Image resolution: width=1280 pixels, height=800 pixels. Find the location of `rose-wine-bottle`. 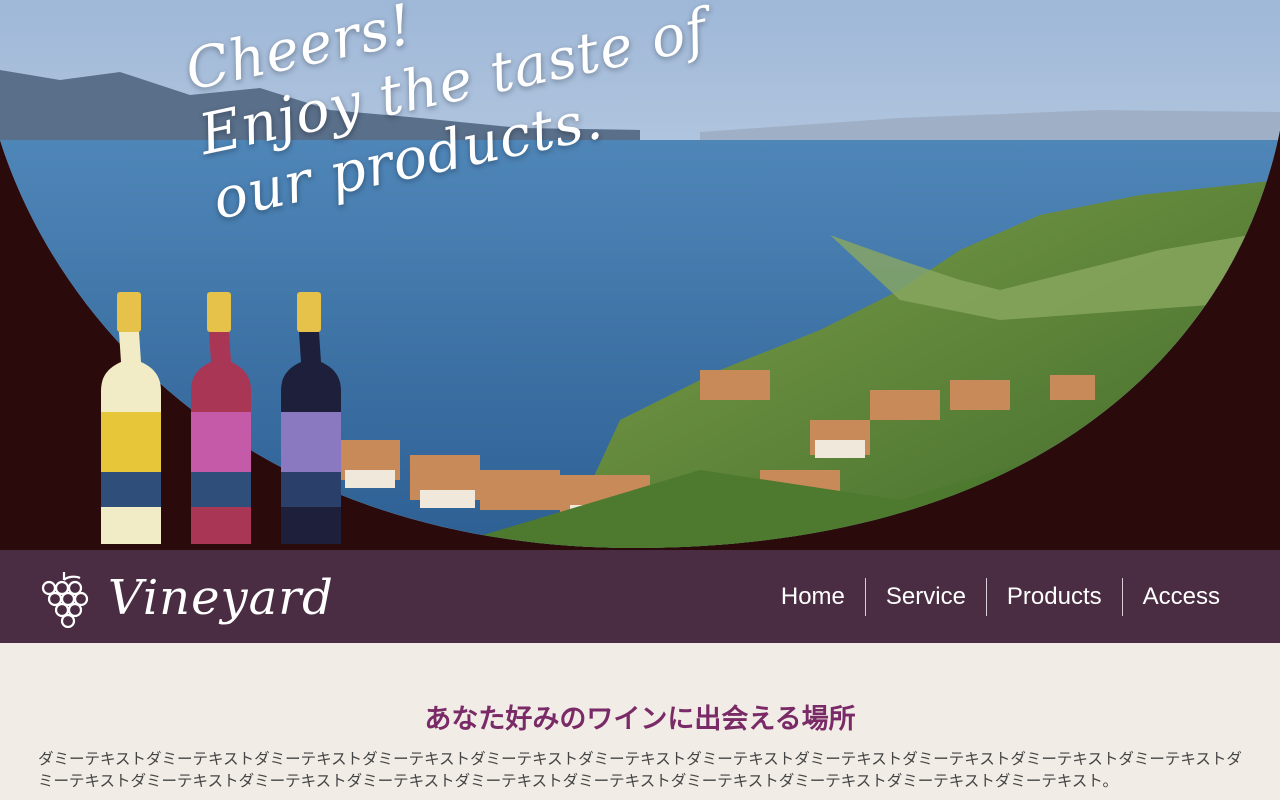

rose-wine-bottle is located at coordinates (221, 418).